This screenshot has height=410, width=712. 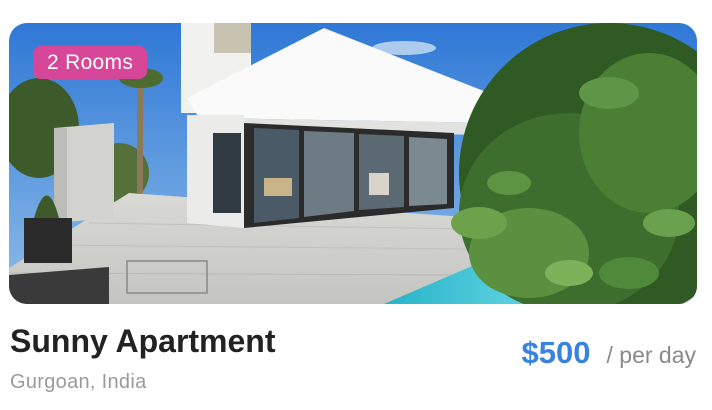 I want to click on price-period: / per day, so click(x=651, y=355).